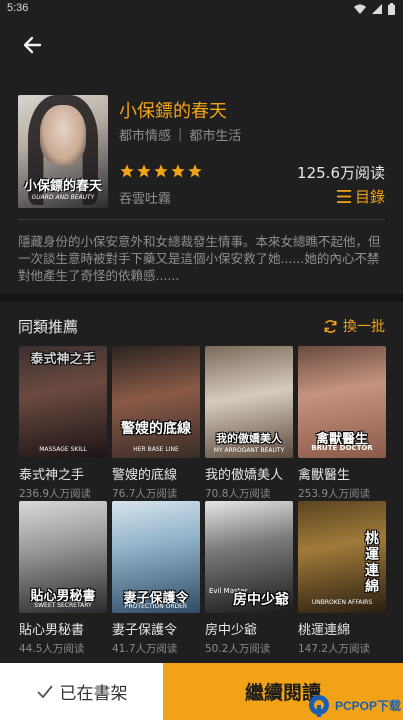  Describe the element at coordinates (63, 557) in the screenshot. I see `book-thumb: 貼心男秘書 SWEET SECRETARY` at that location.